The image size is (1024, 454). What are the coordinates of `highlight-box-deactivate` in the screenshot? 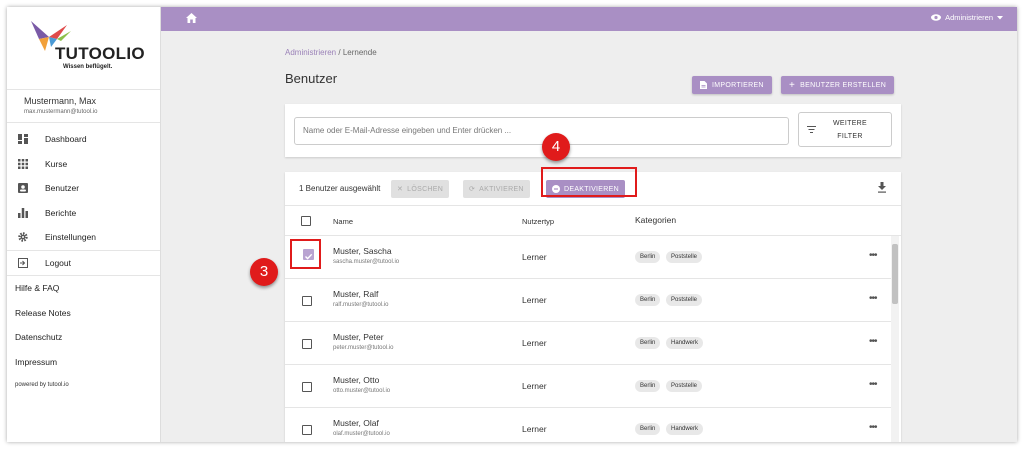 It's located at (589, 182).